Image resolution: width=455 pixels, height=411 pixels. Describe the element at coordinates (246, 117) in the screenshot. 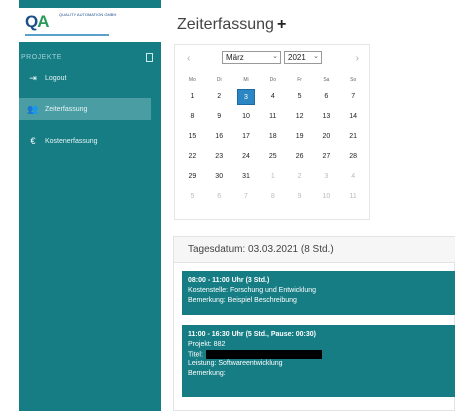

I see `calendar-day: 10` at that location.